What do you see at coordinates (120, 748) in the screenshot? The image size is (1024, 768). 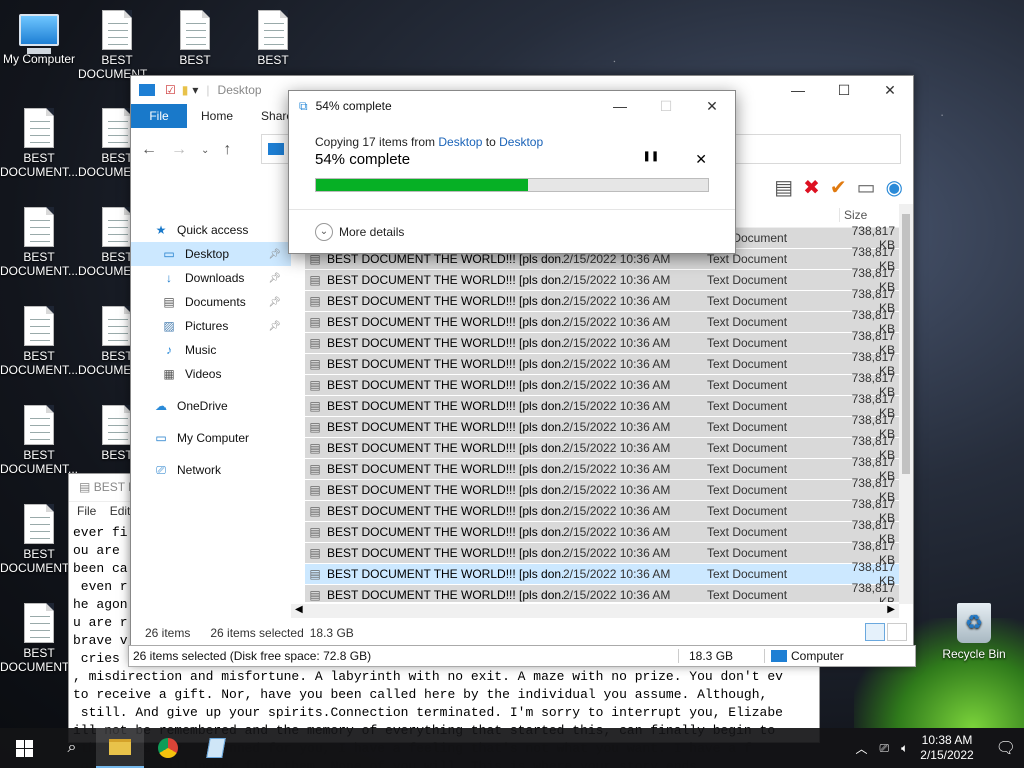 I see `file-explorer-taskbar-button` at bounding box center [120, 748].